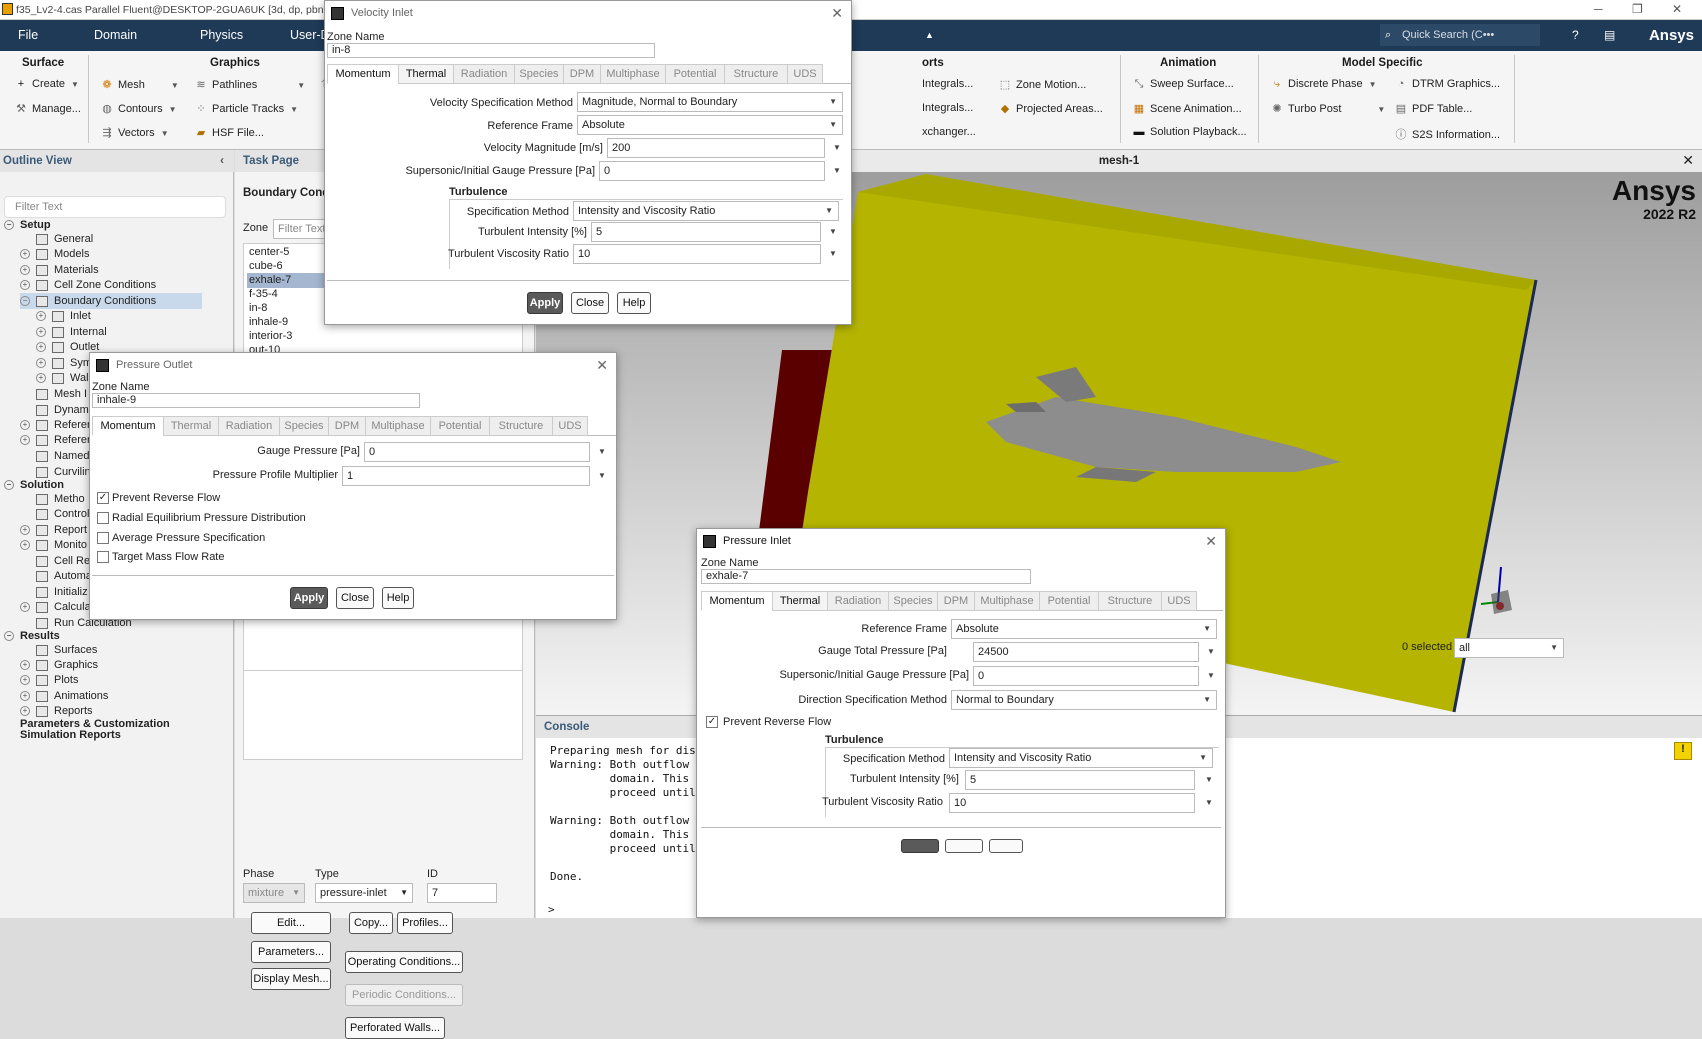 This screenshot has width=1702, height=1039. Describe the element at coordinates (364, 893) in the screenshot. I see `type-select: pressure-inlet ▼` at that location.